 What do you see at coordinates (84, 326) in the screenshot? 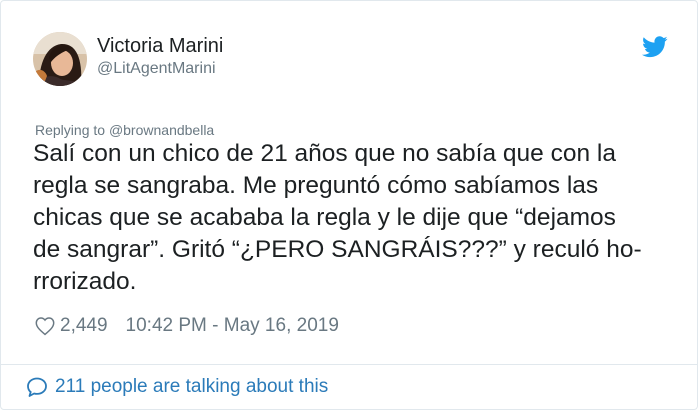
I see `like-count: 2,449` at bounding box center [84, 326].